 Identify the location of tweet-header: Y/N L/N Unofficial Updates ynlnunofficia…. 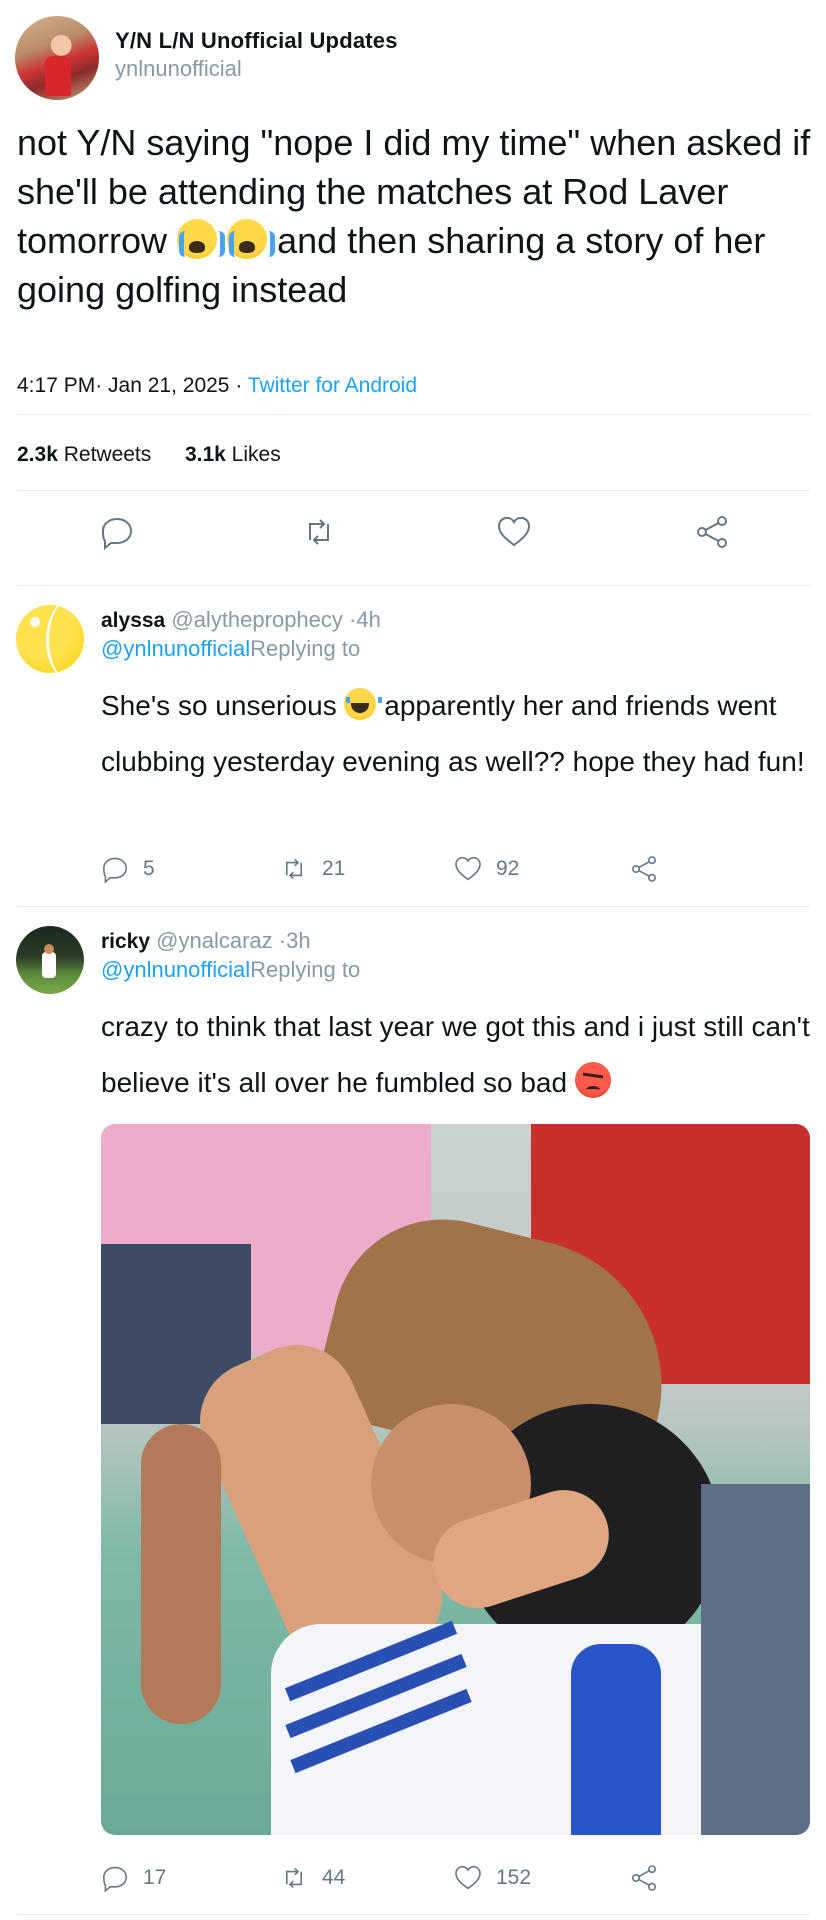
(410, 58).